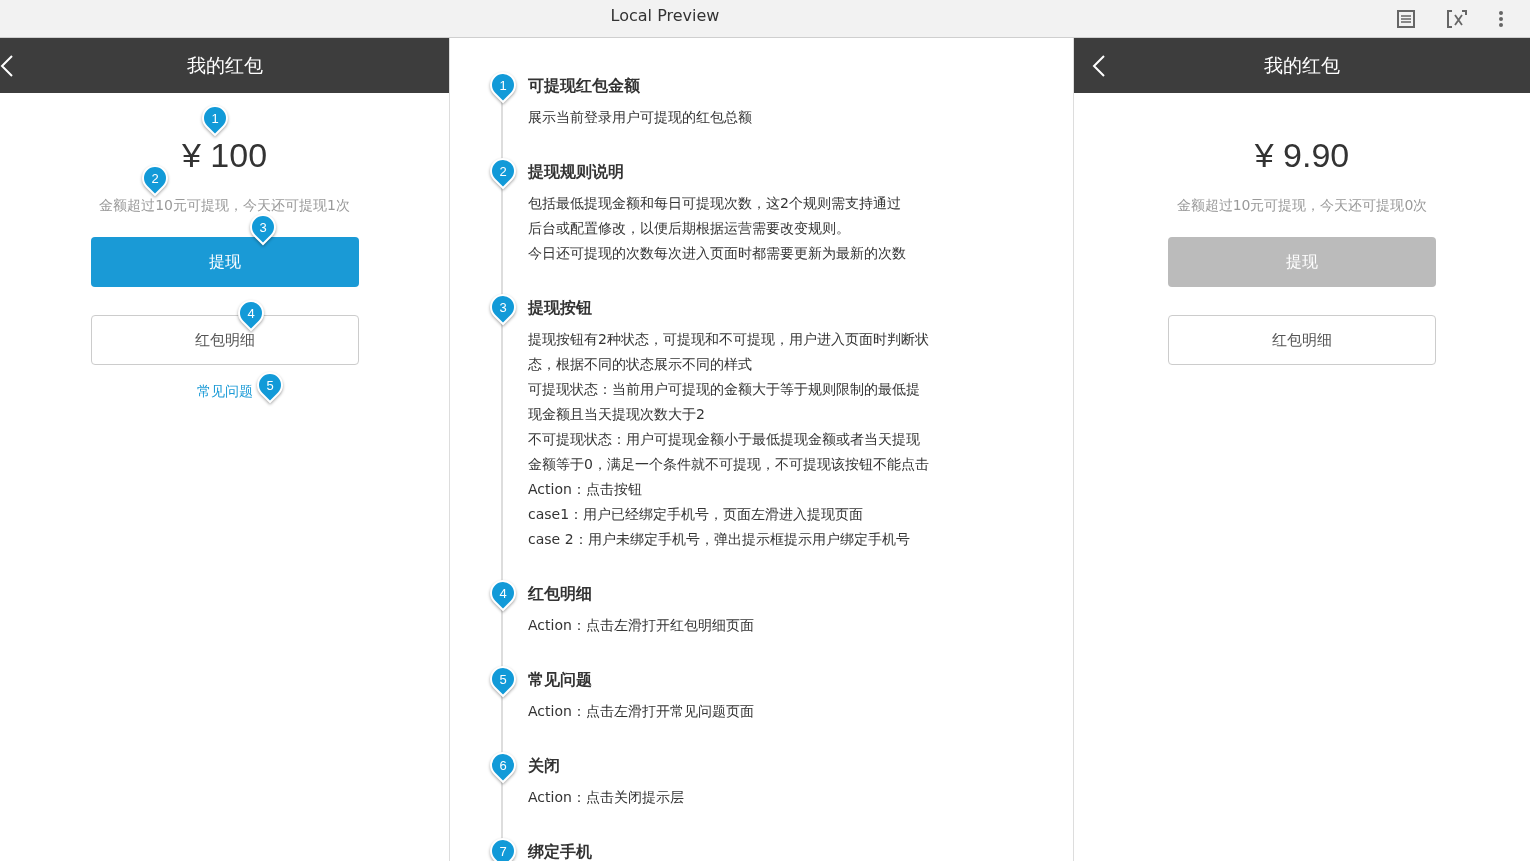  What do you see at coordinates (641, 711) in the screenshot?
I see `note-text: Action：点击左滑打开常见问题页面` at bounding box center [641, 711].